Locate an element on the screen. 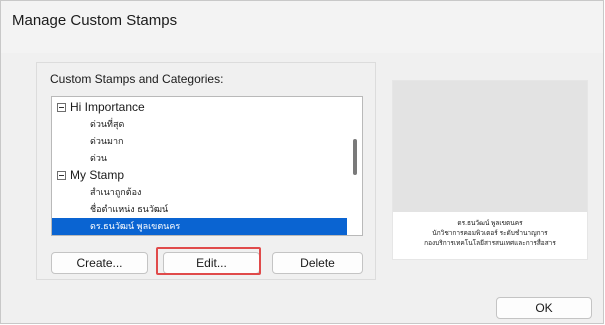 Image resolution: width=605 pixels, height=325 pixels. tree-item-label: ดร.ธนวัฒน์ พูลเขตนคร is located at coordinates (135, 226).